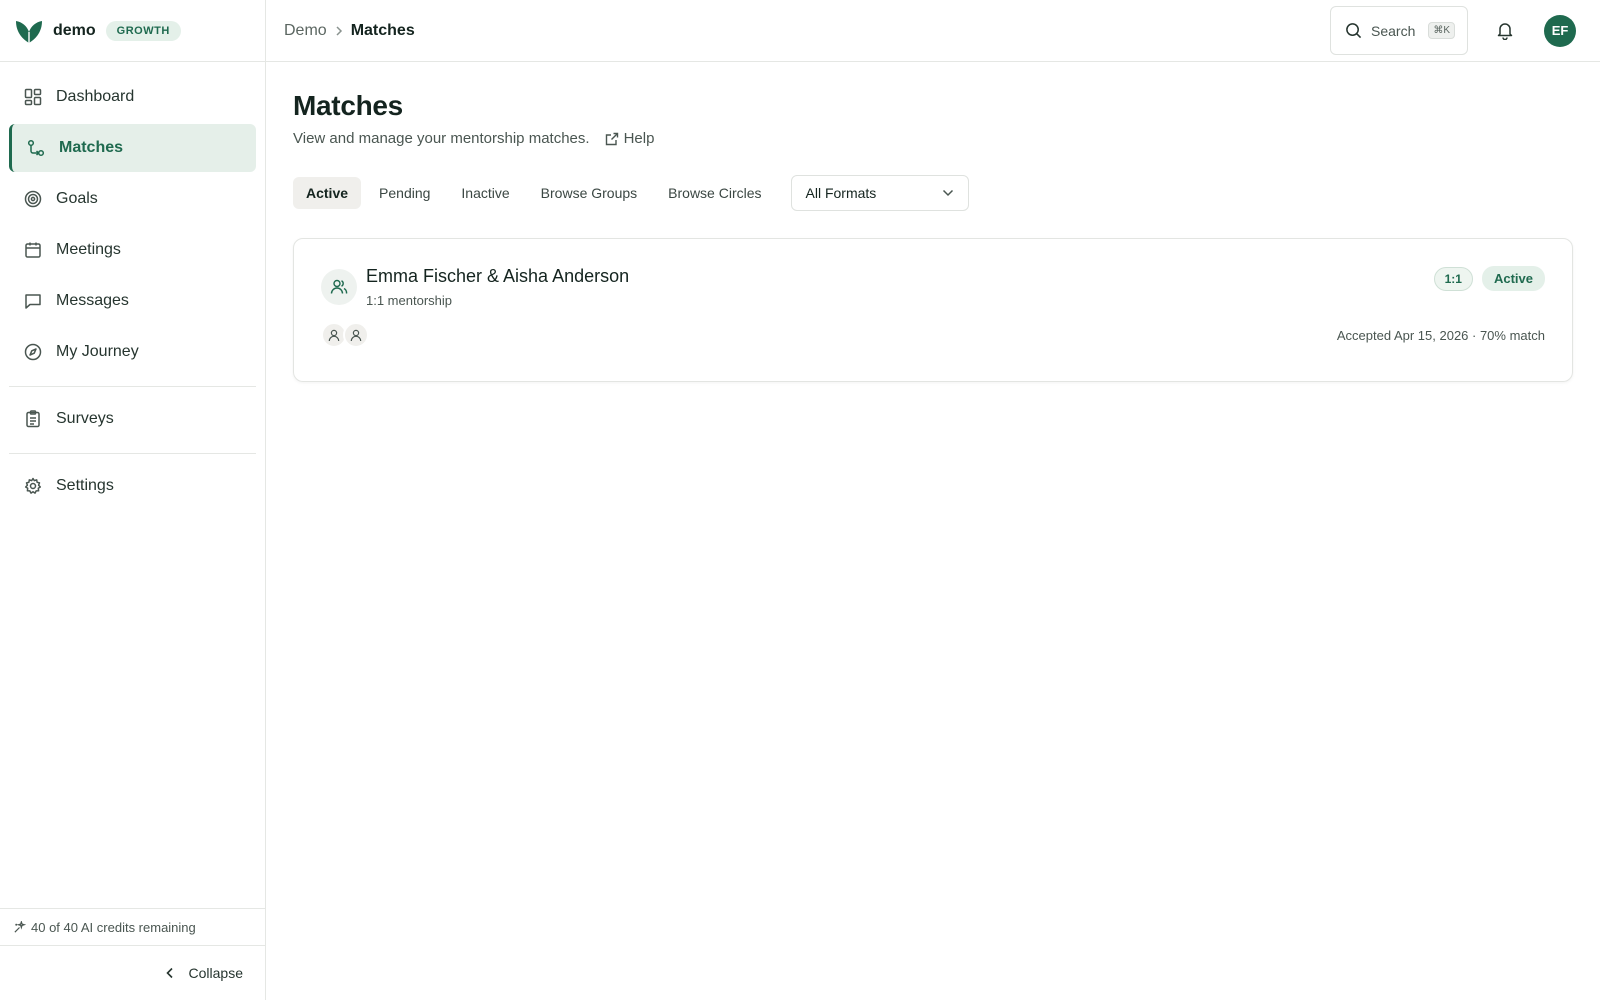 The height and width of the screenshot is (1000, 1600). I want to click on tab-pending: Pending, so click(404, 193).